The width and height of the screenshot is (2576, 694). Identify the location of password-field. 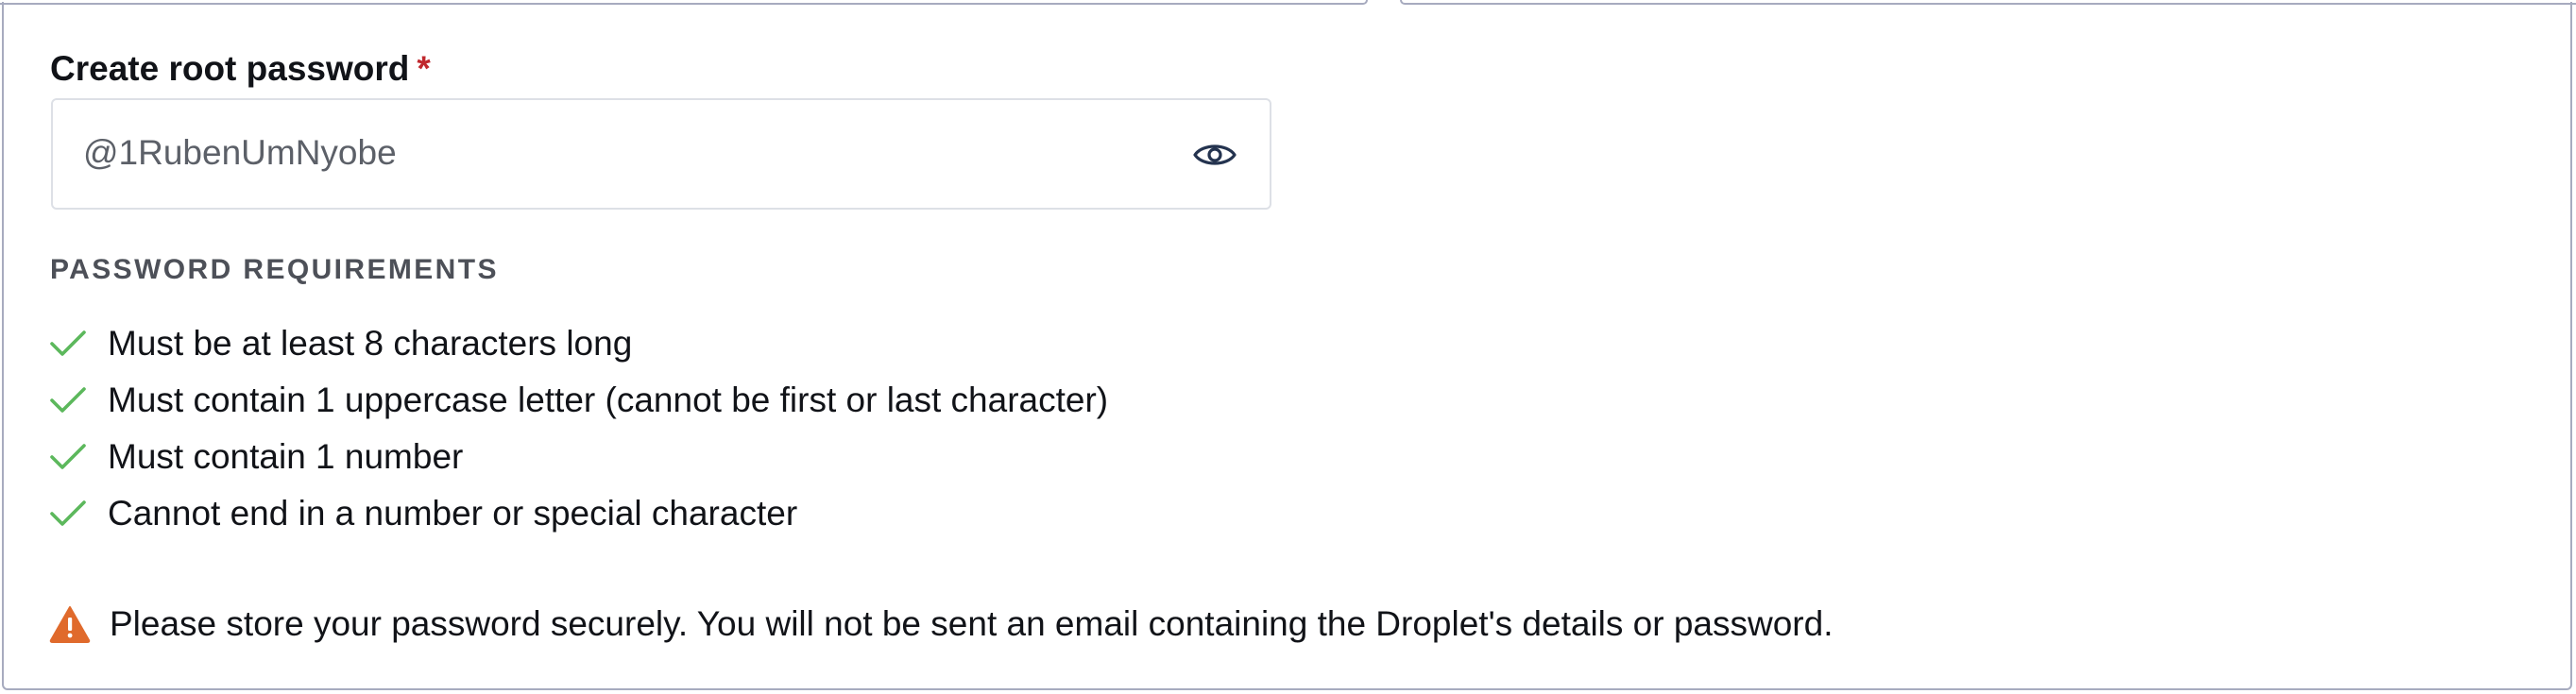
(661, 154).